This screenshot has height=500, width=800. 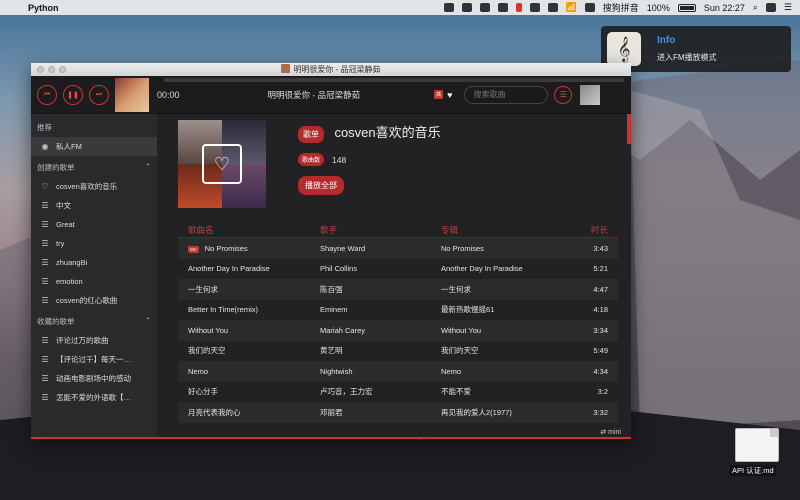 I want to click on next-icon: ⏭, so click(x=99, y=94).